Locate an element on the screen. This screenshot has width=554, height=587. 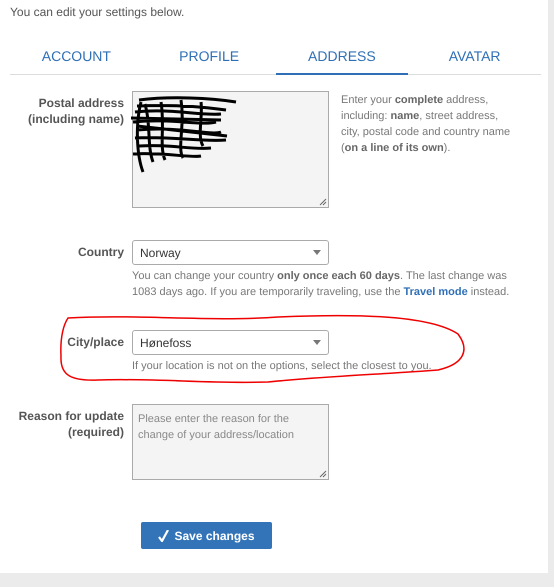
placeholder-text: Please enter the reason for the change of your address/location is located at coordinates (216, 427).